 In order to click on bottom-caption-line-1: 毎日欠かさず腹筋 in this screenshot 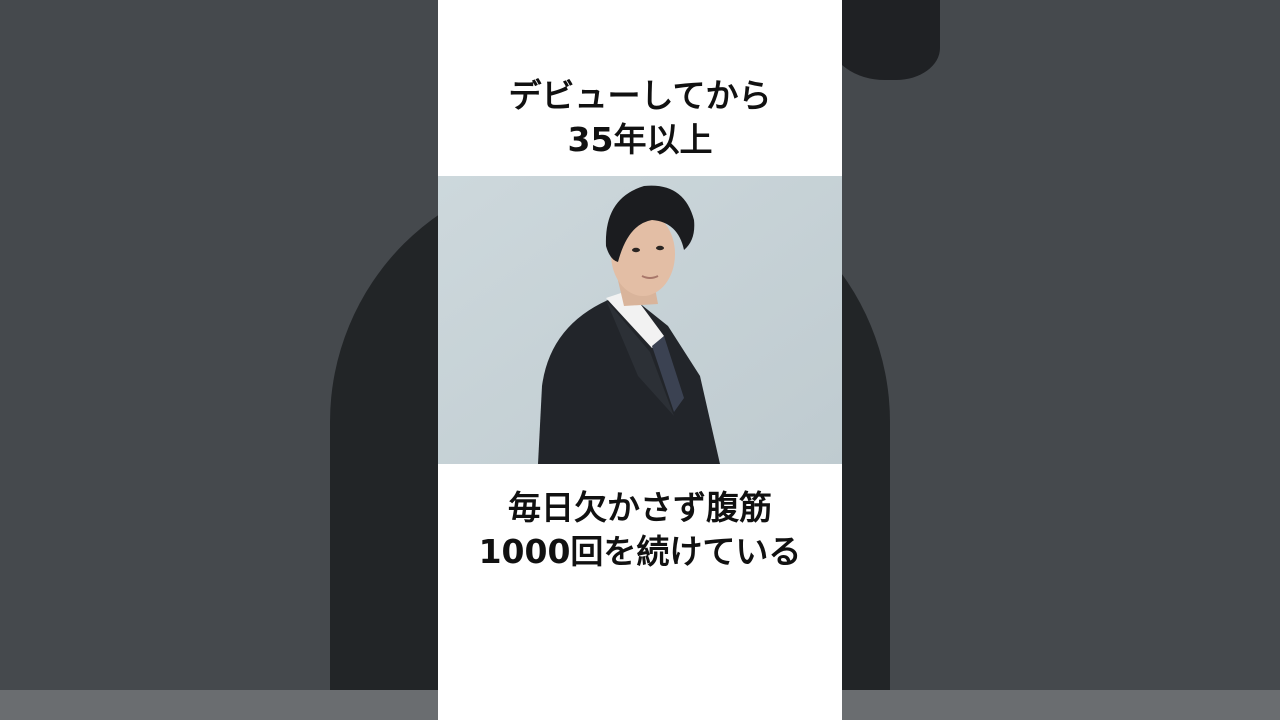, I will do `click(640, 507)`.